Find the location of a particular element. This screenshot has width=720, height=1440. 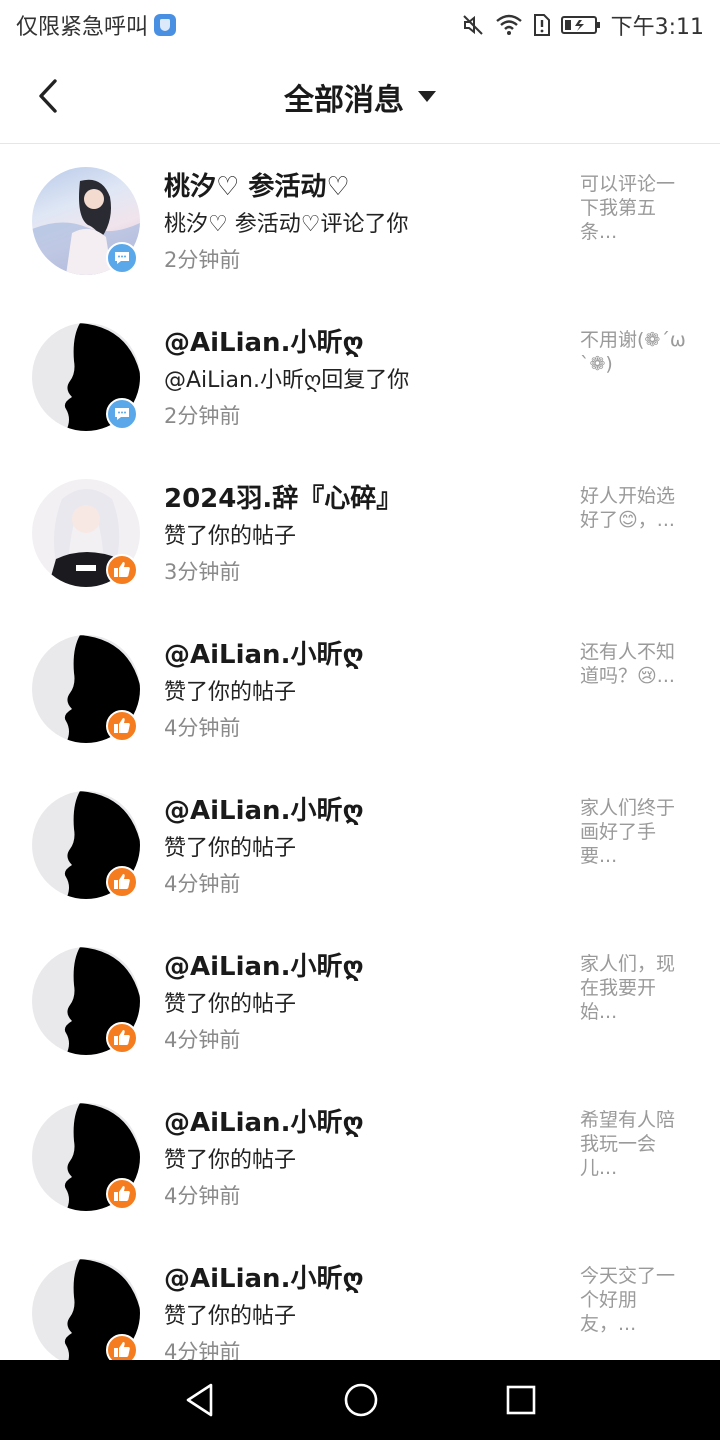

nav-home-icon is located at coordinates (361, 1400).